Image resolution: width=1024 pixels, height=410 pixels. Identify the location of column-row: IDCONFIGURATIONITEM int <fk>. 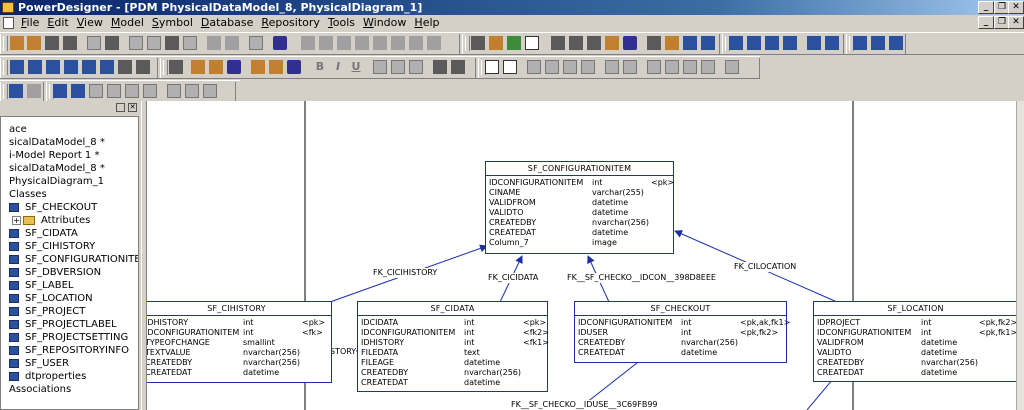
(237, 333).